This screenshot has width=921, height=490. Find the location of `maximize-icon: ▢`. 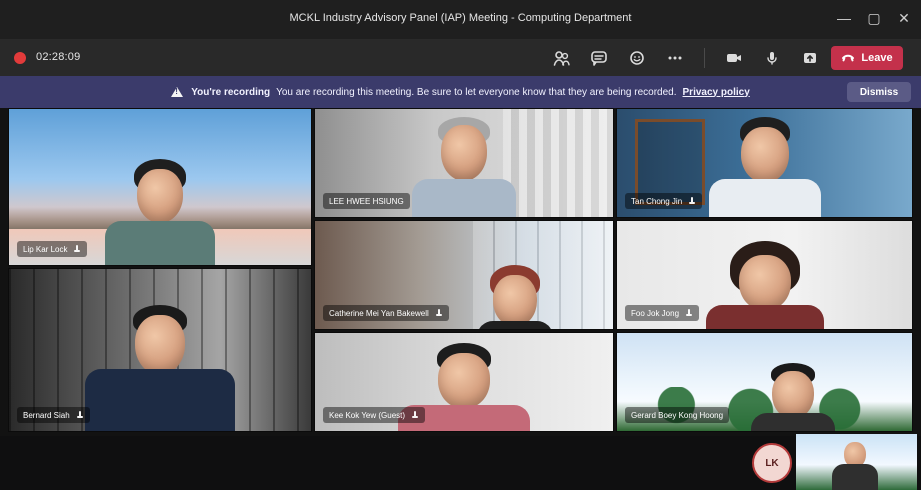

maximize-icon: ▢ is located at coordinates (874, 18).